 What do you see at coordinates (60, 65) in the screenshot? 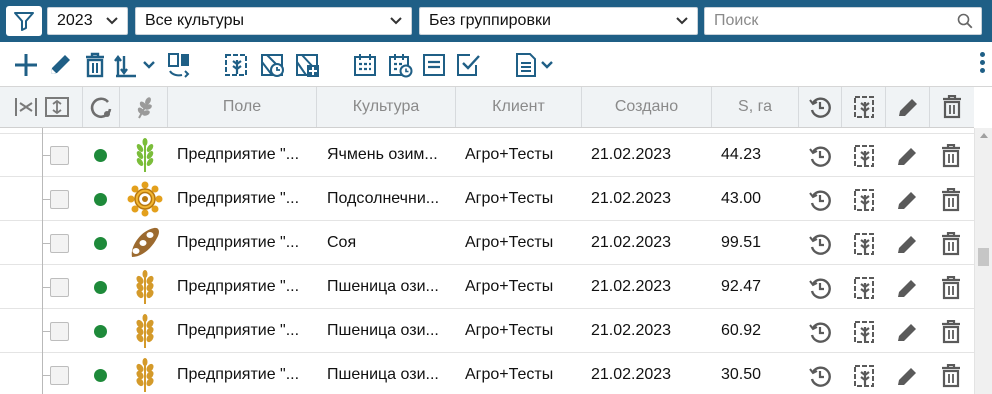
I see `edit-button` at bounding box center [60, 65].